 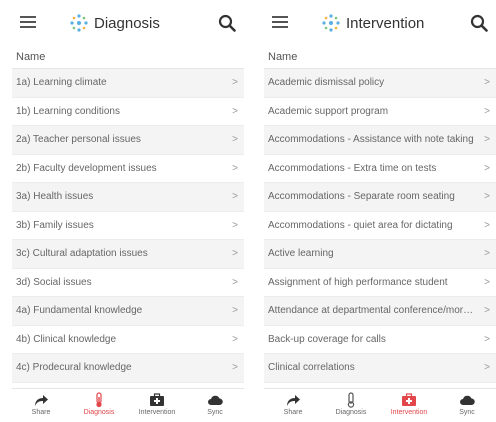 I want to click on list-item-label: Clinical correlations, so click(x=311, y=368).